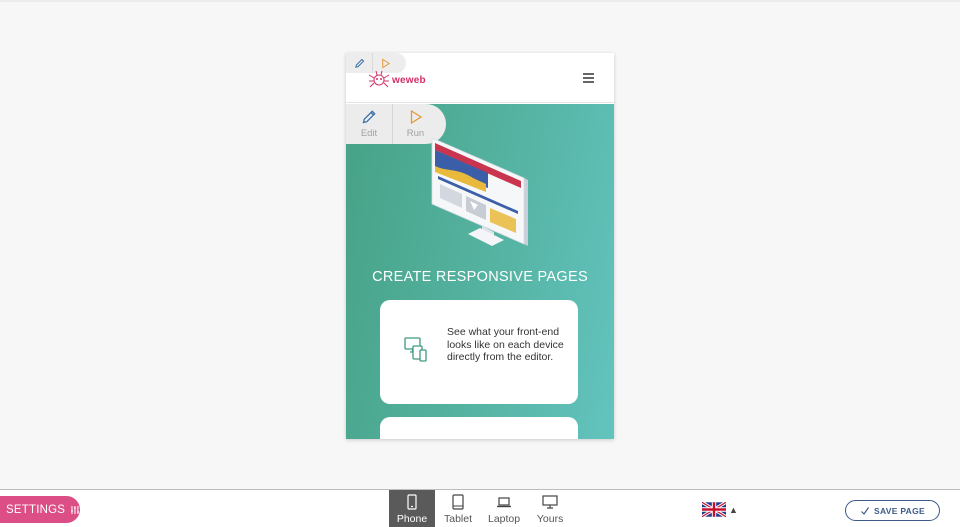  I want to click on device-switcher: Phone Tablet Laptop Yours, so click(481, 508).